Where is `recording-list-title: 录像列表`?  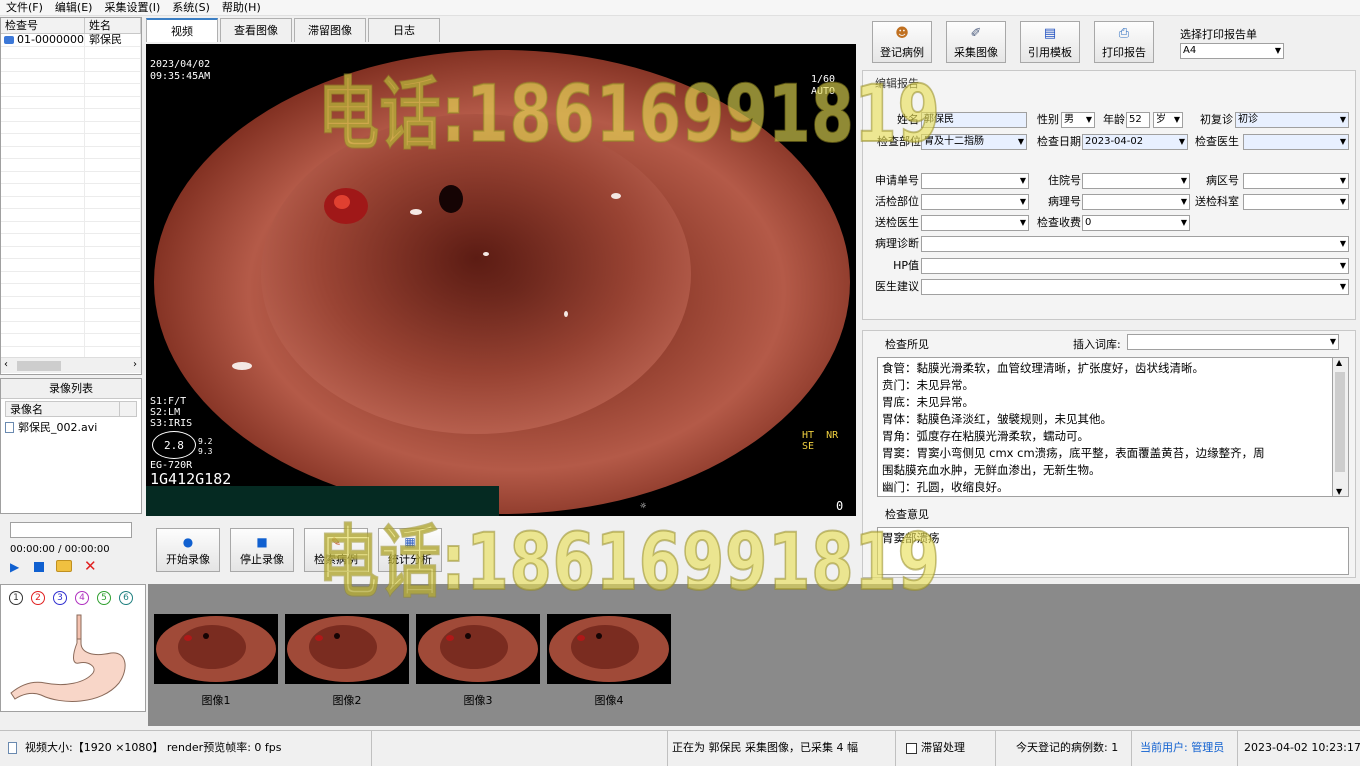
recording-list-title: 录像列表 is located at coordinates (71, 389).